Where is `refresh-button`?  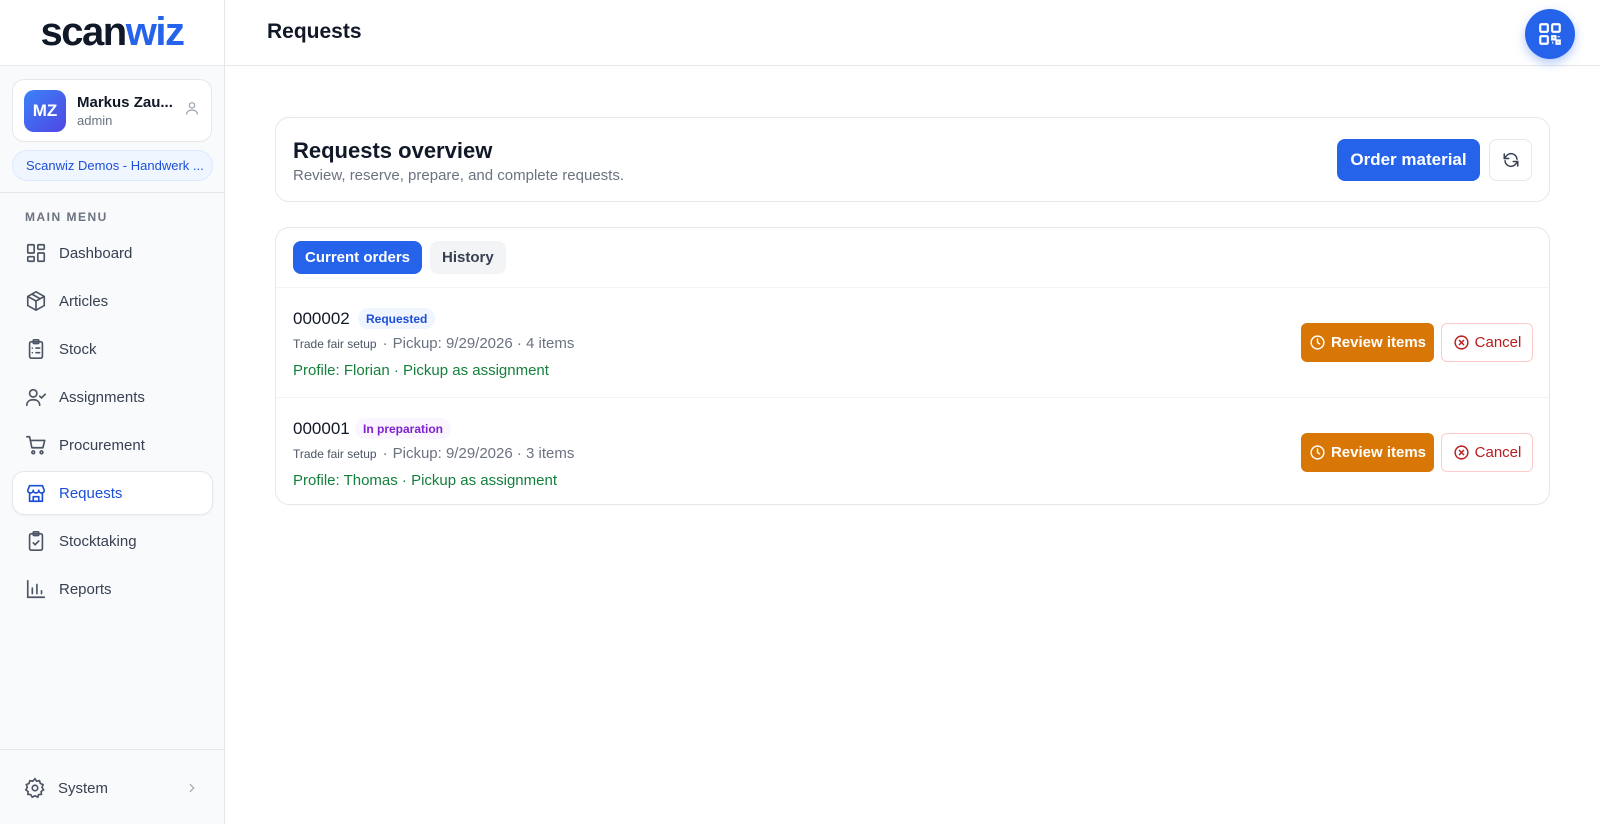 refresh-button is located at coordinates (1510, 160).